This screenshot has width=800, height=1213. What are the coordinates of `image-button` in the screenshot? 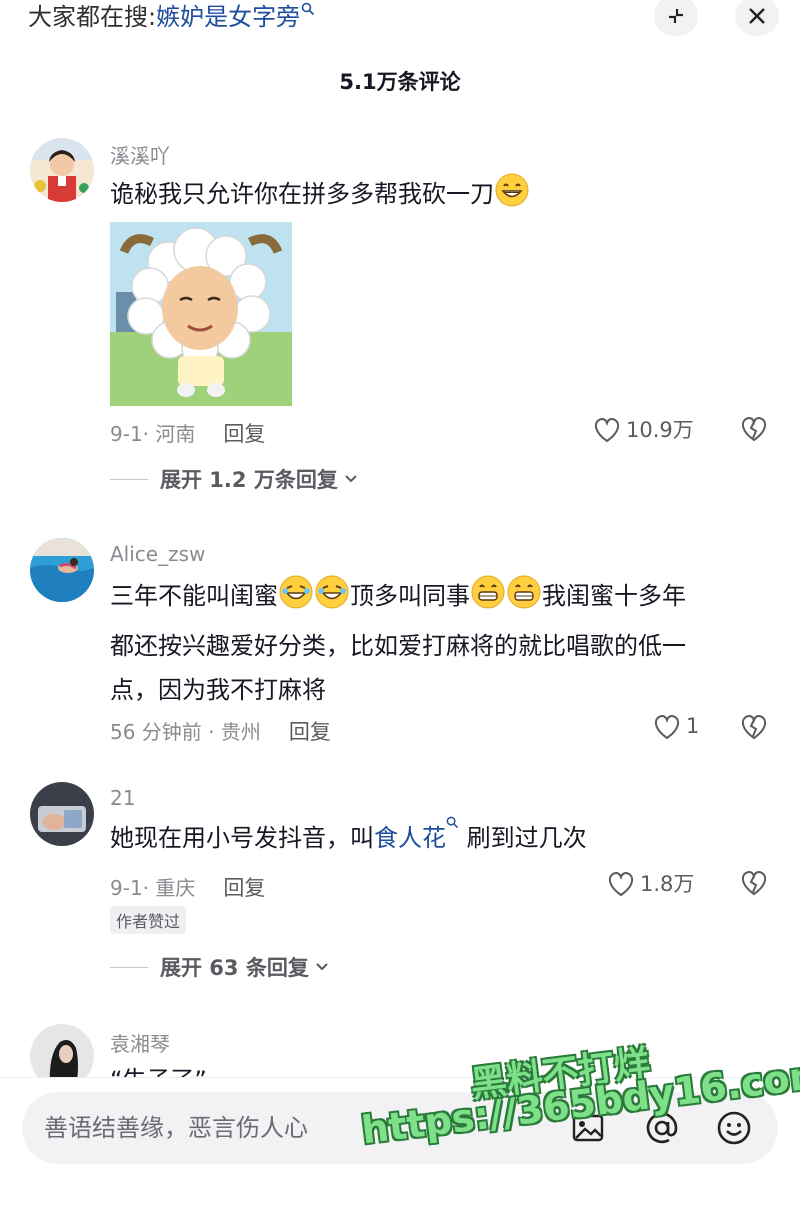 It's located at (588, 1128).